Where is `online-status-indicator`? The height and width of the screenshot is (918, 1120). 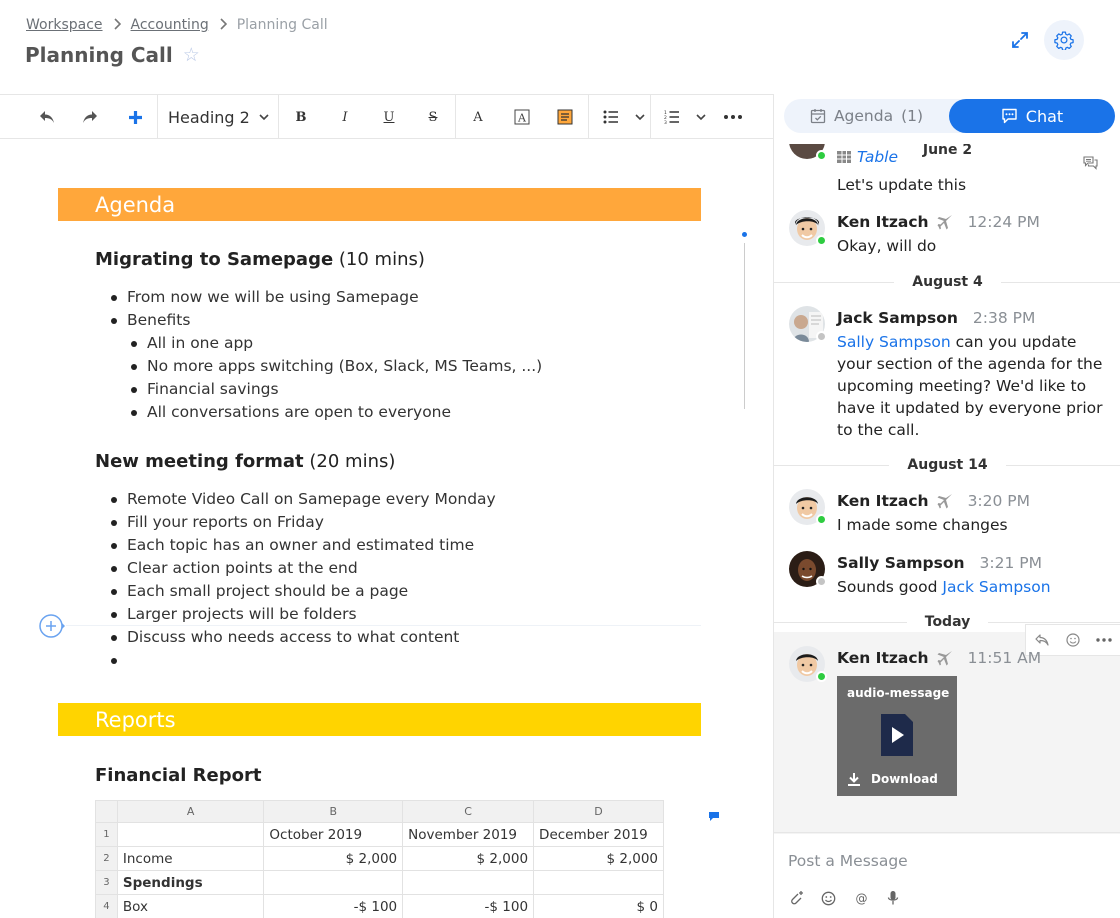
online-status-indicator is located at coordinates (821, 519).